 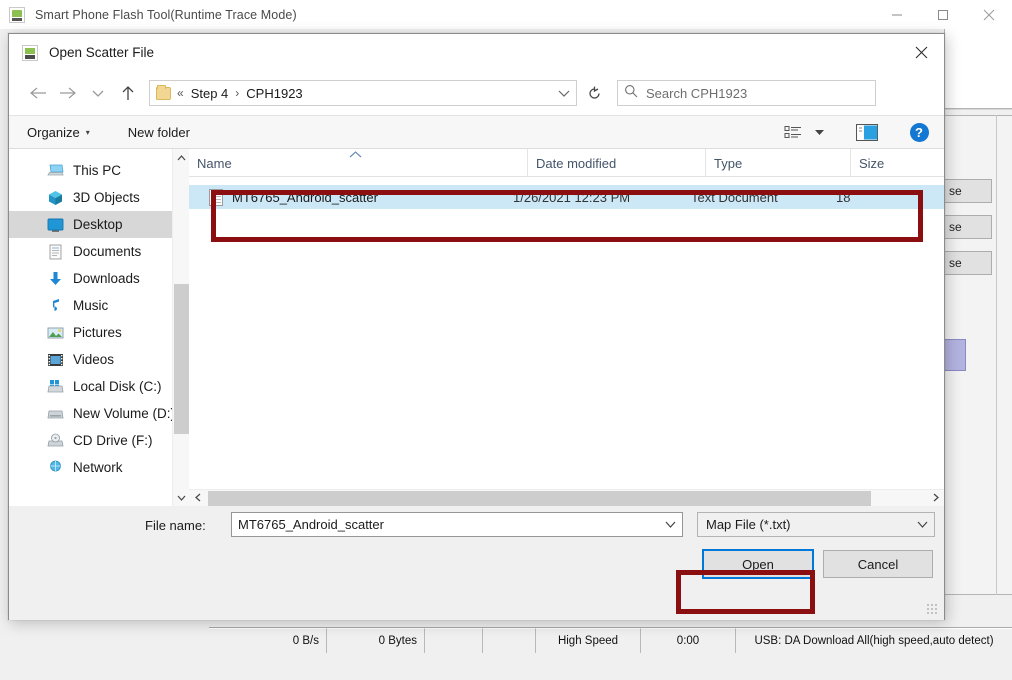 What do you see at coordinates (180, 93) in the screenshot?
I see `breadcrumb-overflow: «` at bounding box center [180, 93].